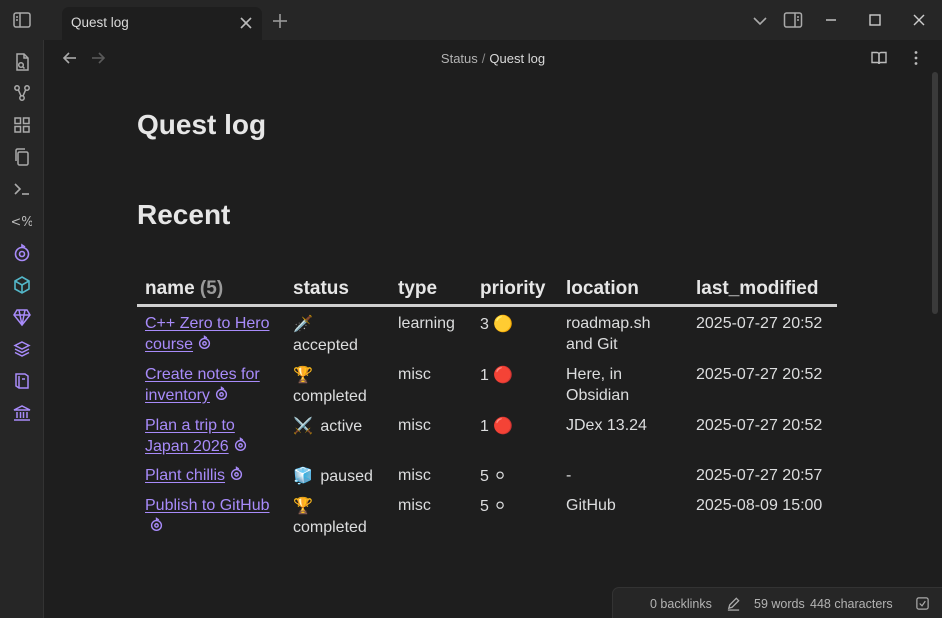  I want to click on layers-icon, so click(22, 349).